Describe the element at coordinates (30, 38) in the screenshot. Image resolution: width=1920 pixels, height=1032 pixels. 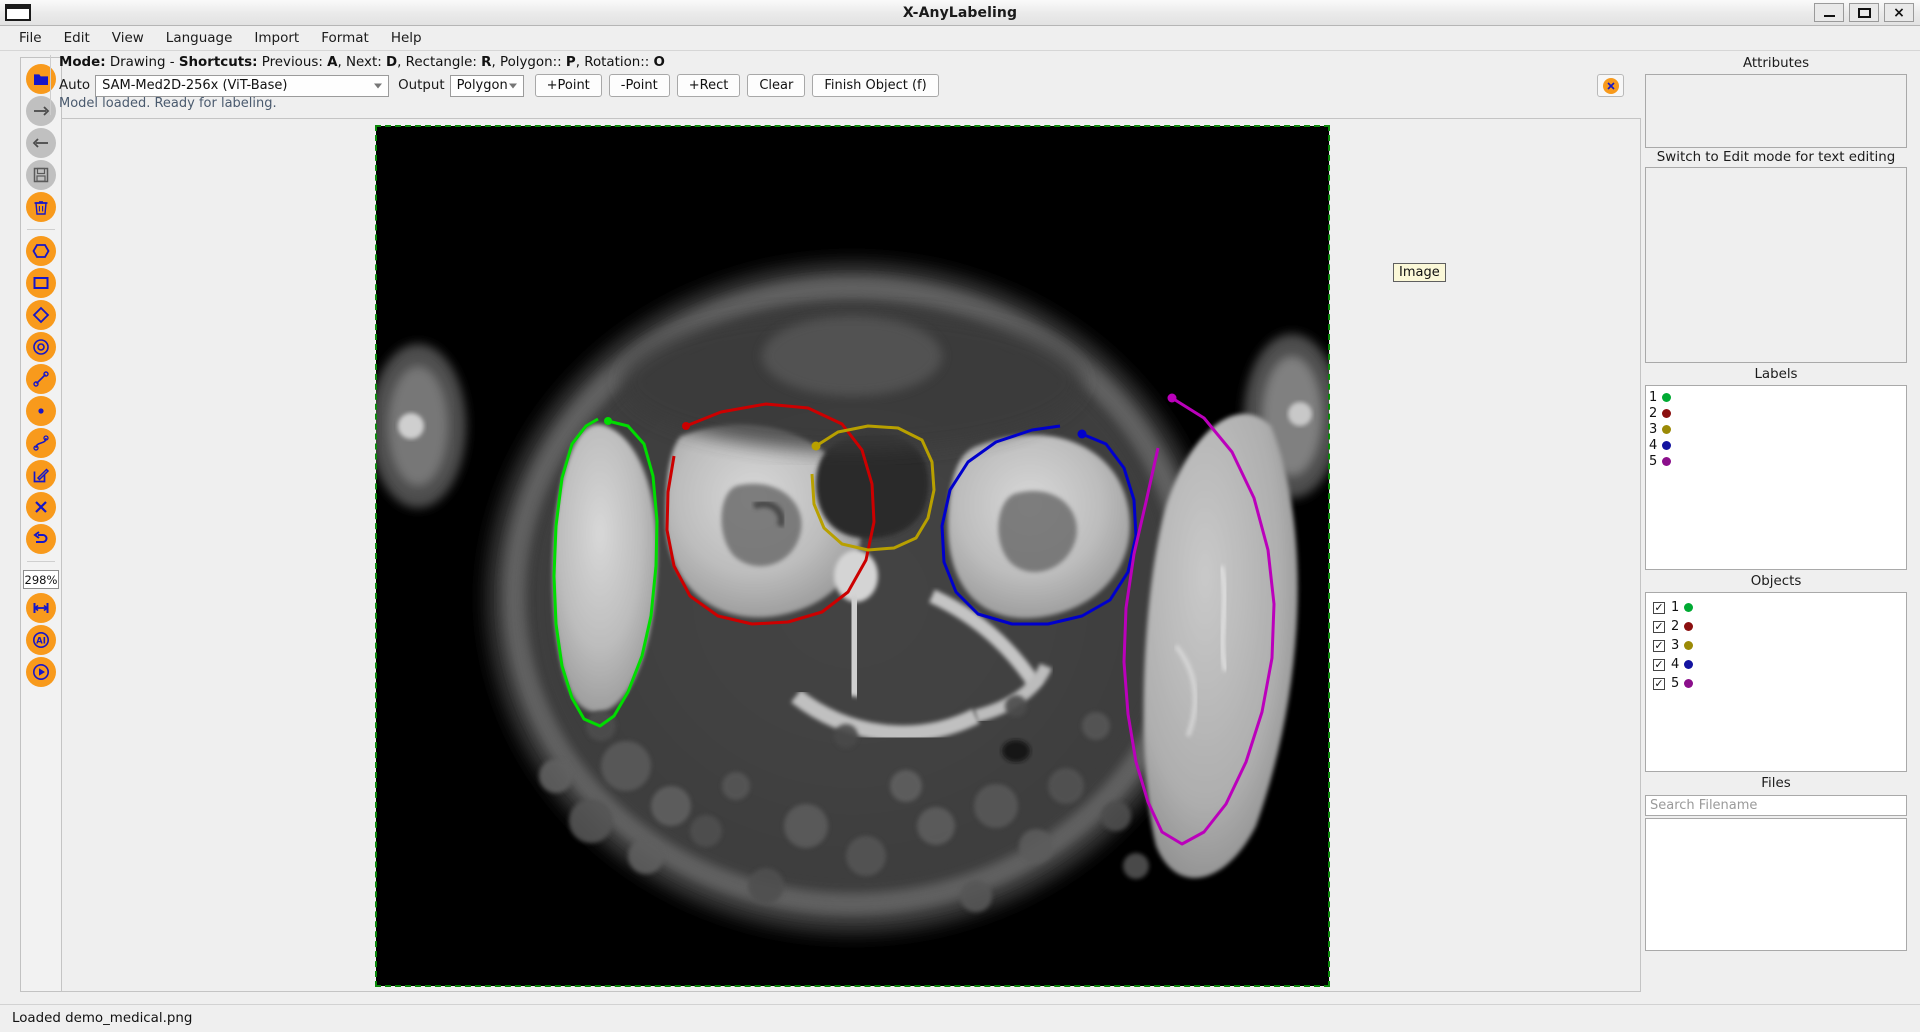
I see `menu-file: File` at that location.